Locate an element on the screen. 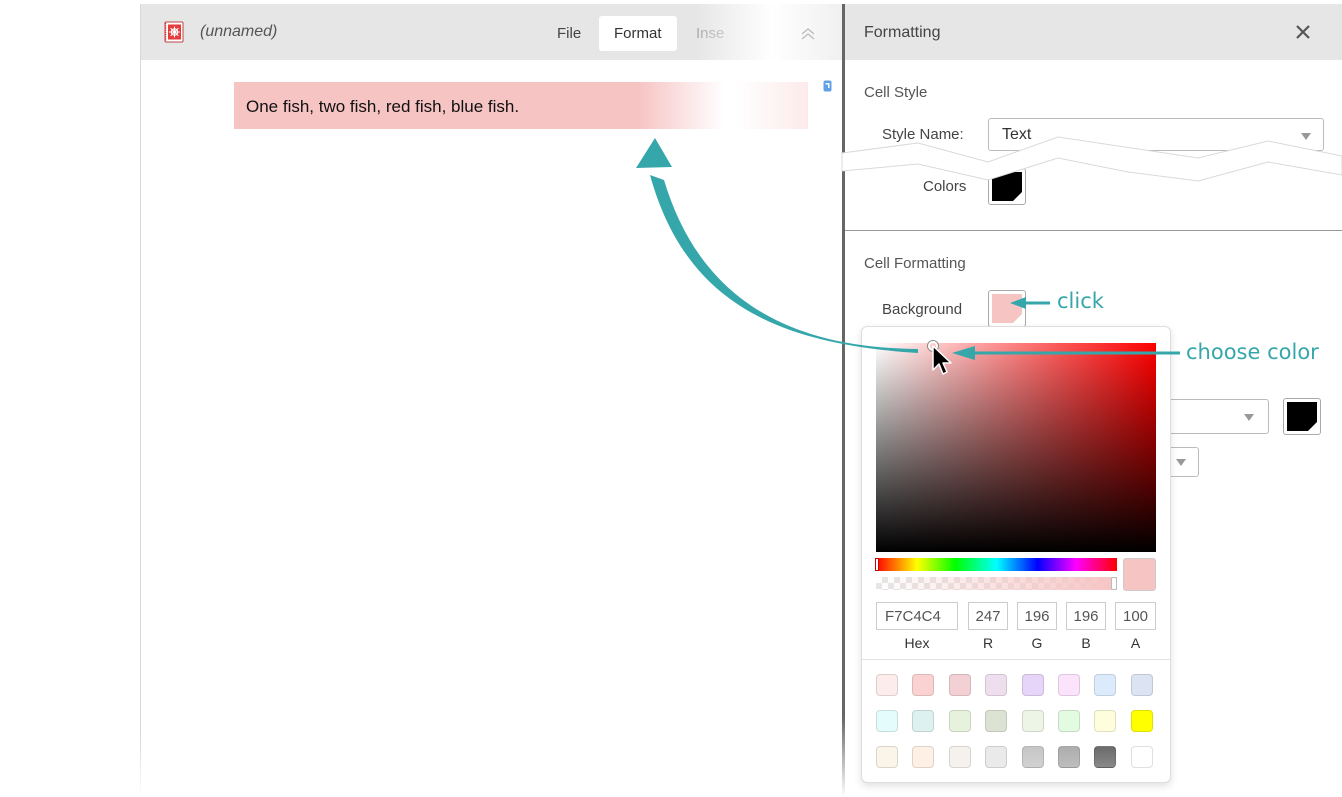 This screenshot has height=797, width=1342. menu-tab-format: Format is located at coordinates (638, 33).